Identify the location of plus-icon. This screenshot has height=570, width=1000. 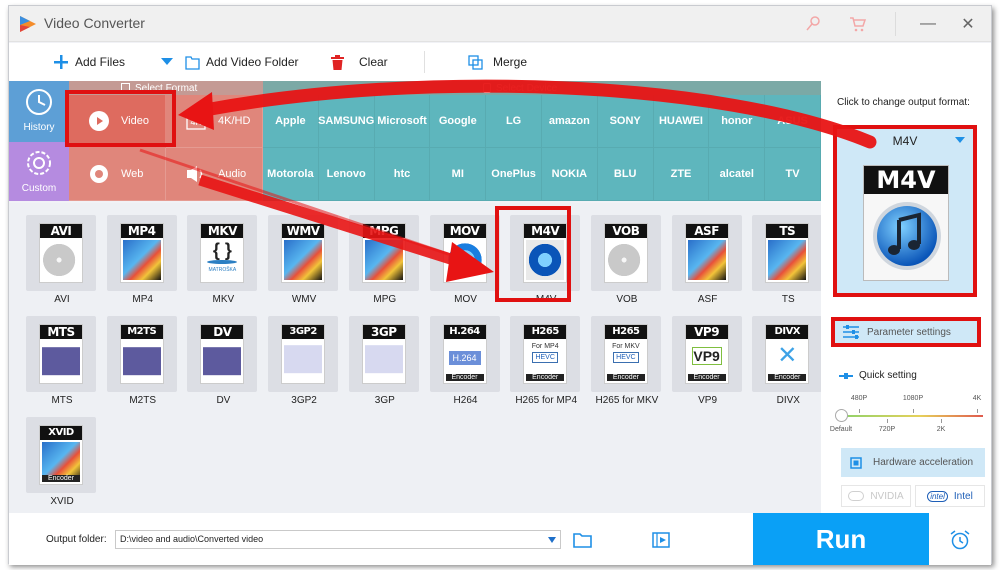
(61, 62).